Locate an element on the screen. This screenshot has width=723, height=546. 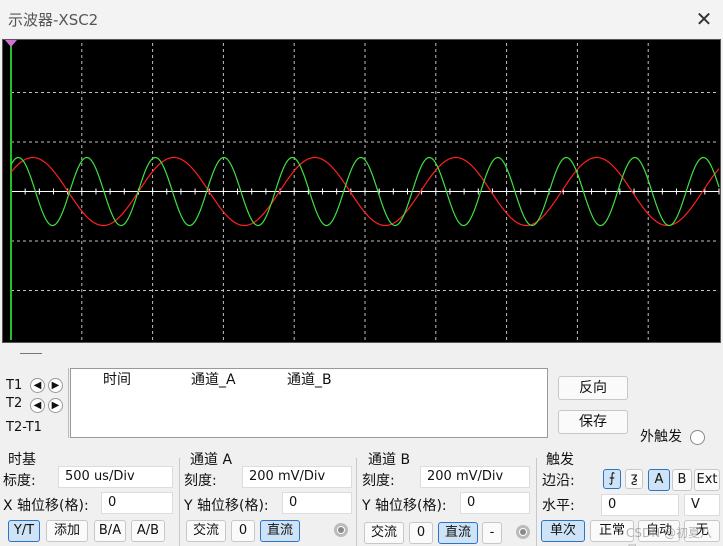
channel-b-invert-button: - is located at coordinates (492, 533).